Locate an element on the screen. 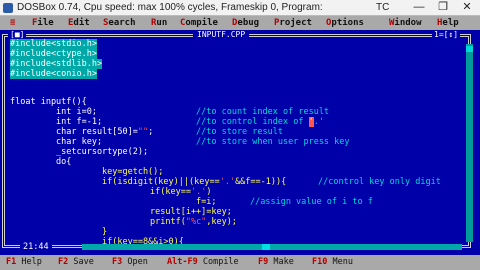  code-line: char key; is located at coordinates (79, 142).